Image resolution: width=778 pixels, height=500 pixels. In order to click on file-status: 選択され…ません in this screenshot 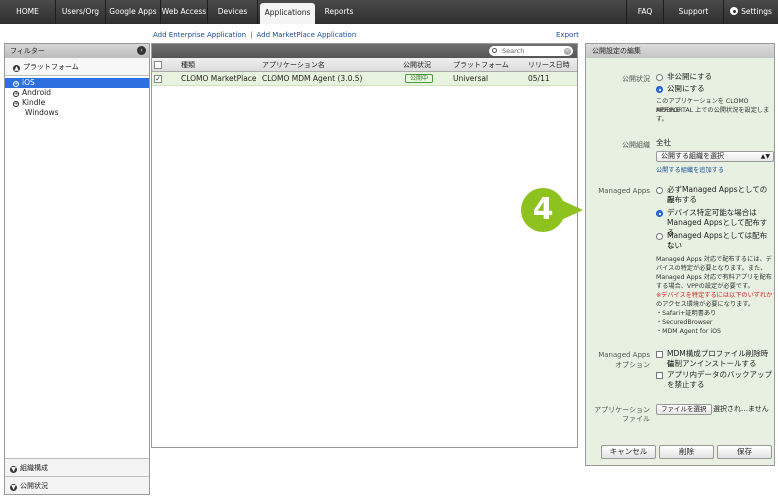, I will do `click(741, 409)`.